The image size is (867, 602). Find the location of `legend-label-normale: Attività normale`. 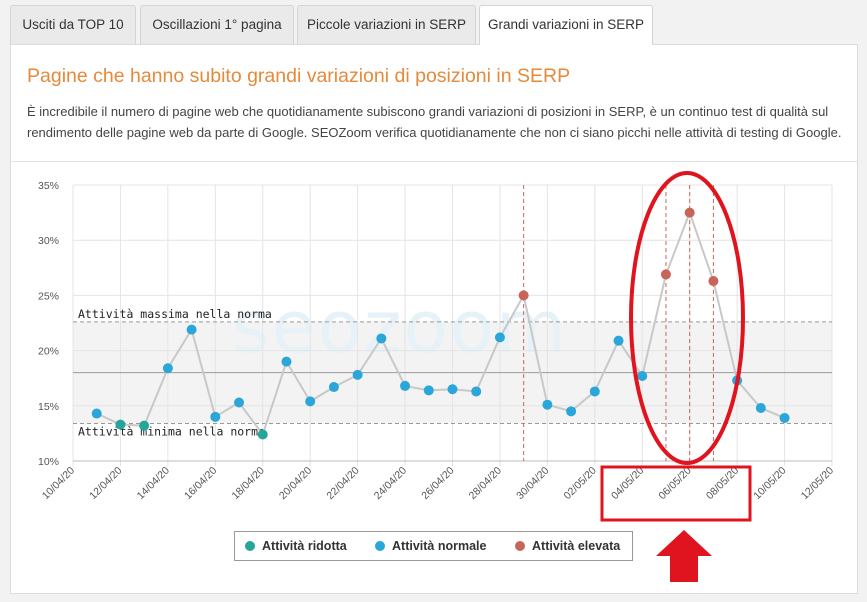

legend-label-normale: Attività normale is located at coordinates (439, 546).